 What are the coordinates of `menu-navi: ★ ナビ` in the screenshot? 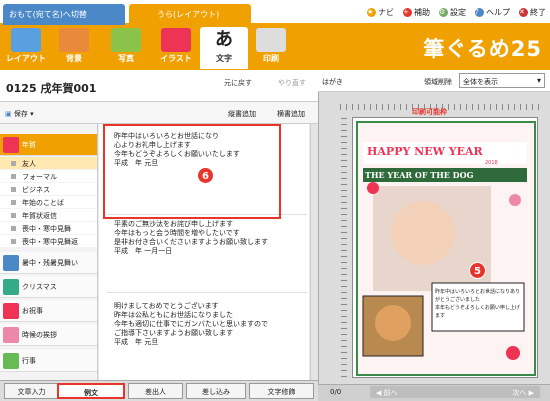 It's located at (380, 12).